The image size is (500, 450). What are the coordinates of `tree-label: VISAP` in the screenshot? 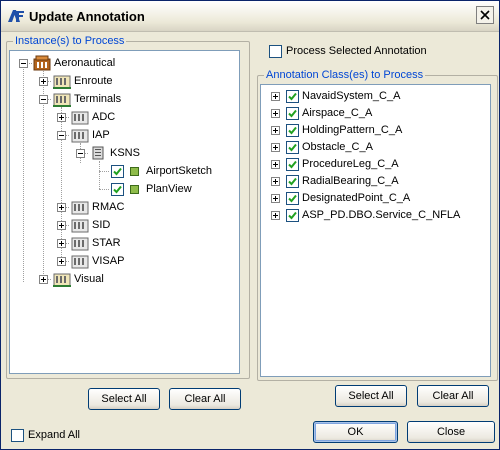 It's located at (108, 261).